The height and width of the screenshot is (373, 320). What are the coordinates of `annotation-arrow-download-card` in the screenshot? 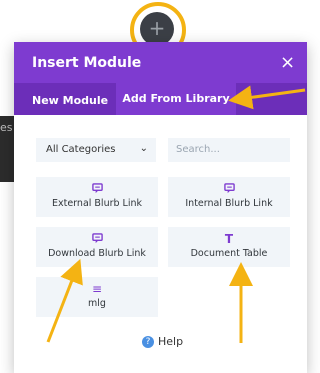 It's located at (64, 300).